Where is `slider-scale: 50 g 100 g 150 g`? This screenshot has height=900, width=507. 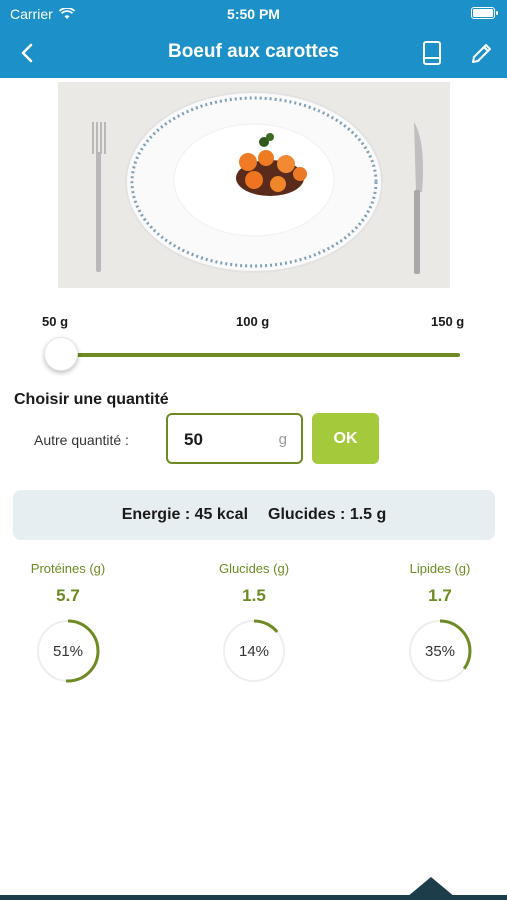 slider-scale: 50 g 100 g 150 g is located at coordinates (253, 323).